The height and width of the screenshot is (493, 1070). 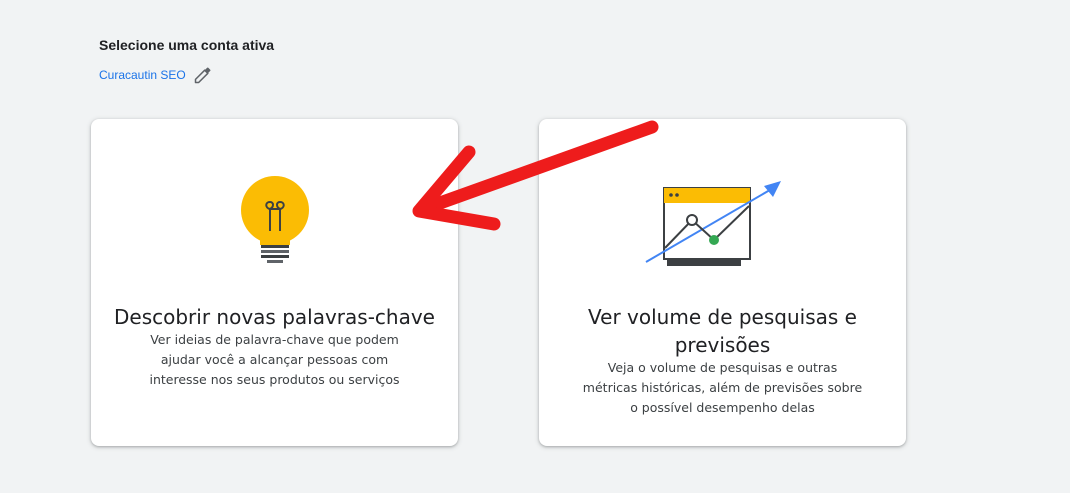 What do you see at coordinates (274, 221) in the screenshot?
I see `lightbulb-icon` at bounding box center [274, 221].